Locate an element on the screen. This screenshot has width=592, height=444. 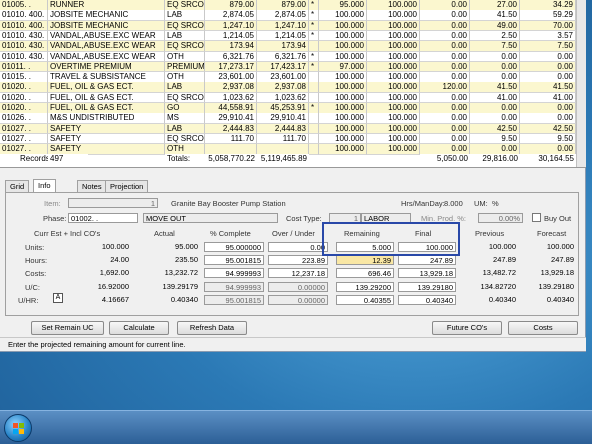
metric-final-value: 100.000 is located at coordinates (427, 247).